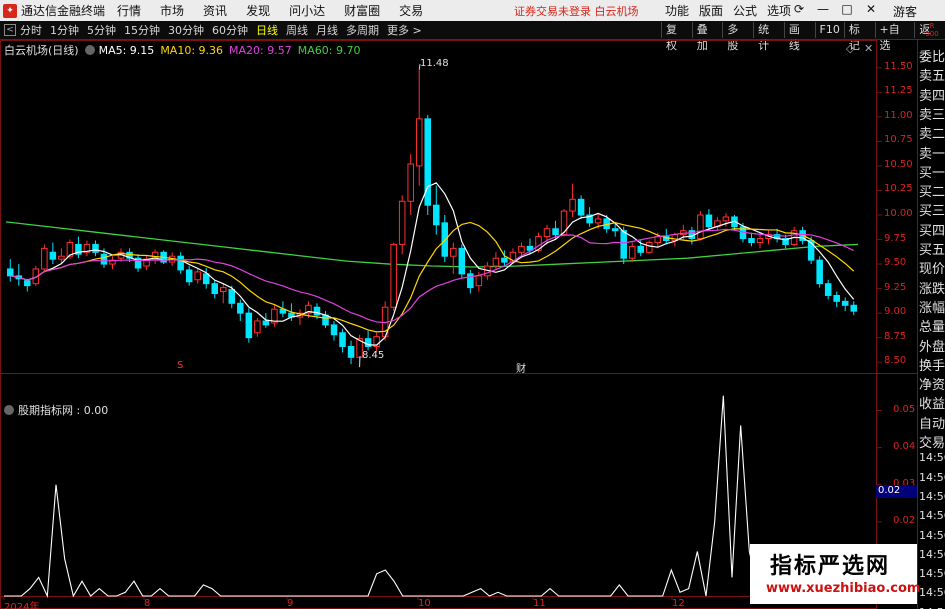 The image size is (945, 609). I want to click on maximize-icon: □, so click(847, 9).